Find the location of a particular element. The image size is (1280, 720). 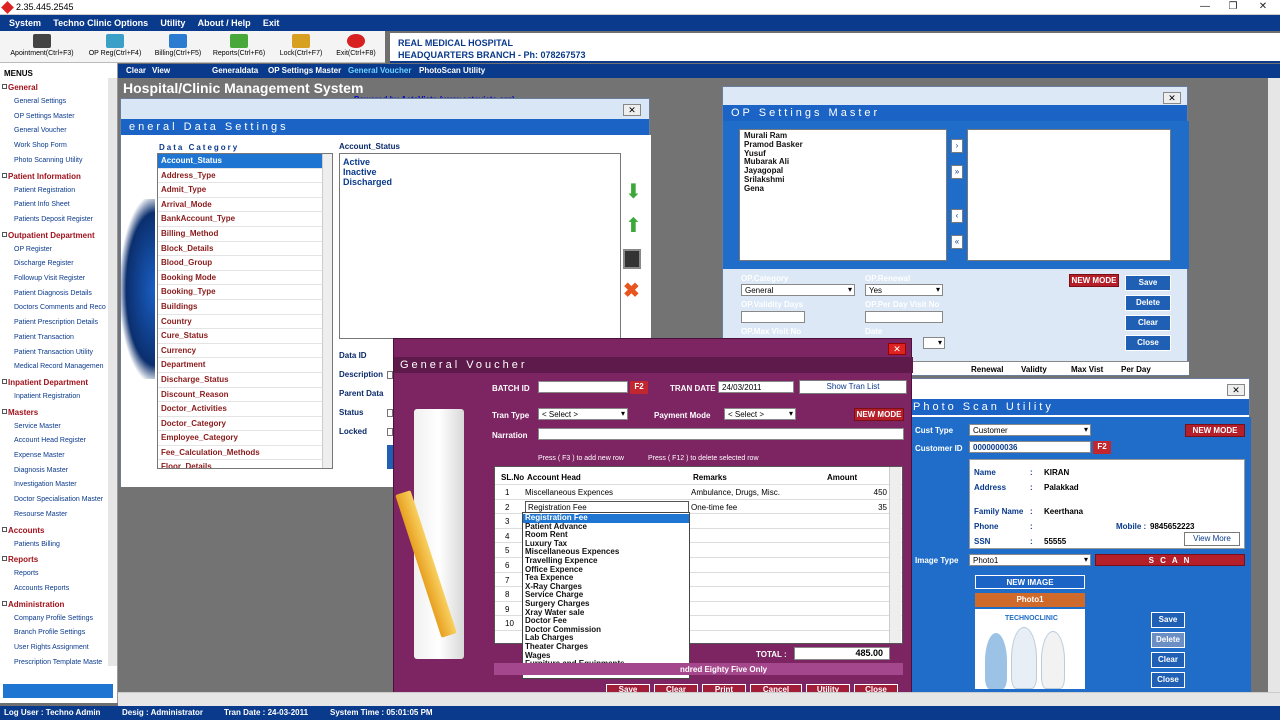

tab-general-voucher: General Voucher is located at coordinates (379, 70).